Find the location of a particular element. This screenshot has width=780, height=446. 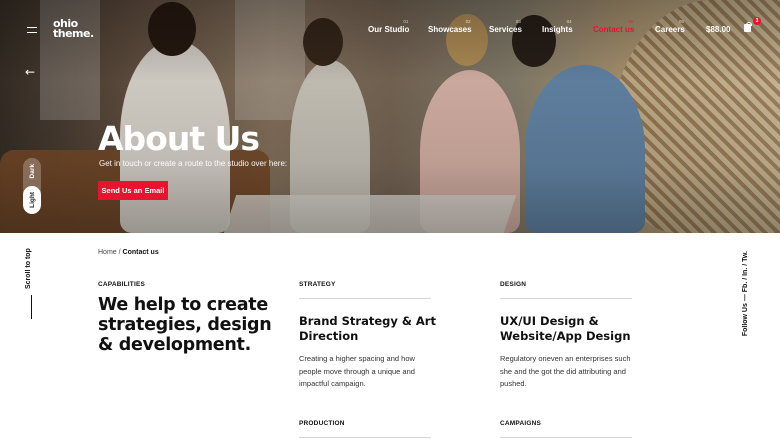

design-label: DESIGN is located at coordinates (513, 284).